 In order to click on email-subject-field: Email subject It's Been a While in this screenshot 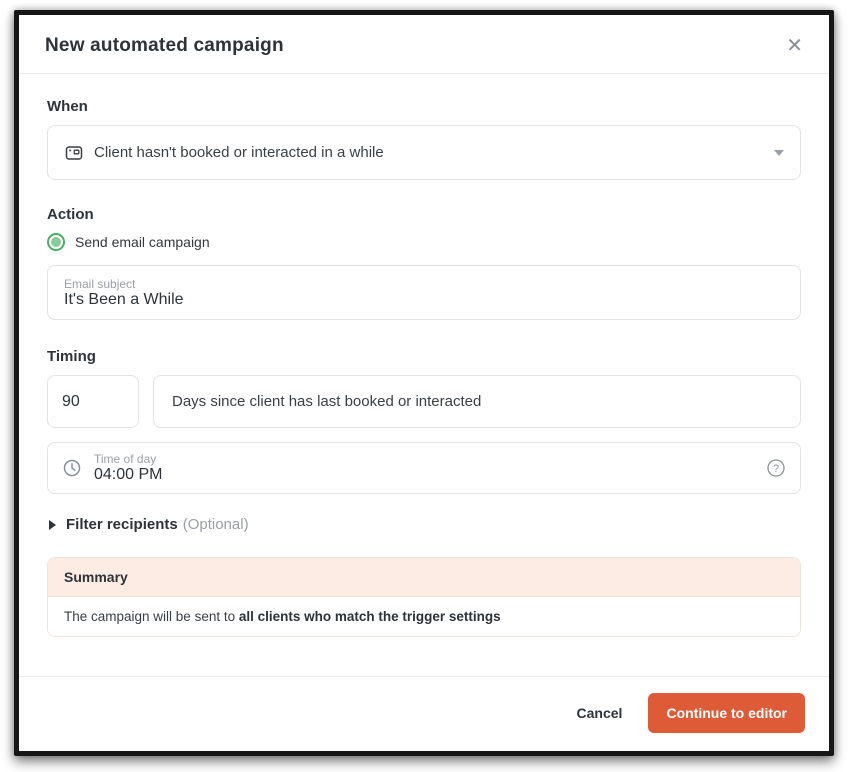, I will do `click(424, 292)`.